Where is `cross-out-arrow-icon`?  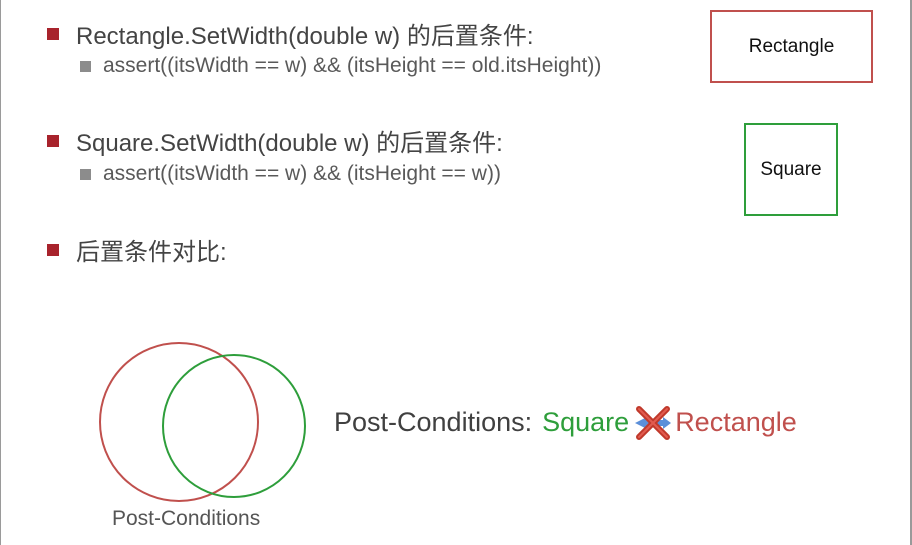 cross-out-arrow-icon is located at coordinates (653, 423).